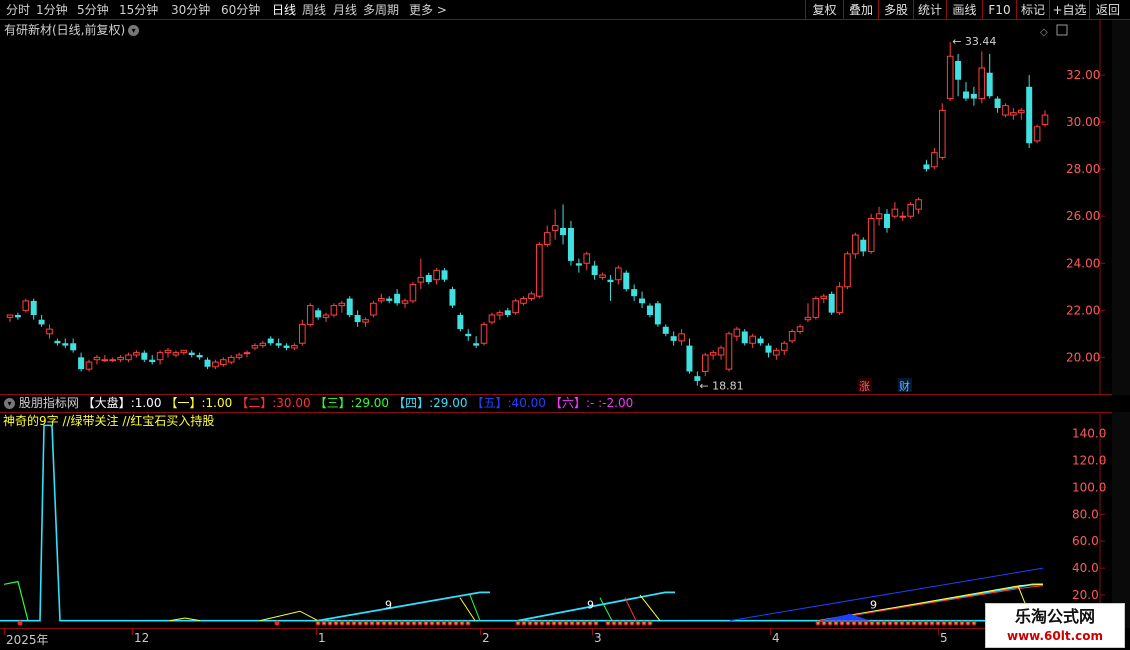 Image resolution: width=1130 pixels, height=650 pixels. Describe the element at coordinates (254, 403) in the screenshot. I see `indicator-param-label: 【二】` at that location.